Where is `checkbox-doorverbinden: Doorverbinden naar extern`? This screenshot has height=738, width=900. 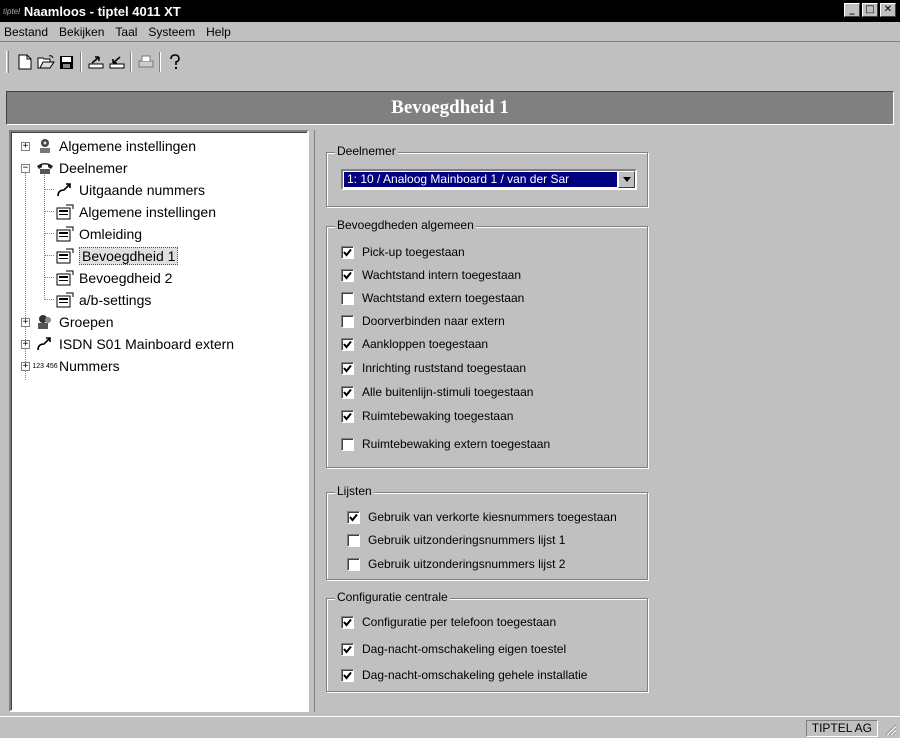
checkbox-doorverbinden: Doorverbinden naar extern is located at coordinates (423, 321).